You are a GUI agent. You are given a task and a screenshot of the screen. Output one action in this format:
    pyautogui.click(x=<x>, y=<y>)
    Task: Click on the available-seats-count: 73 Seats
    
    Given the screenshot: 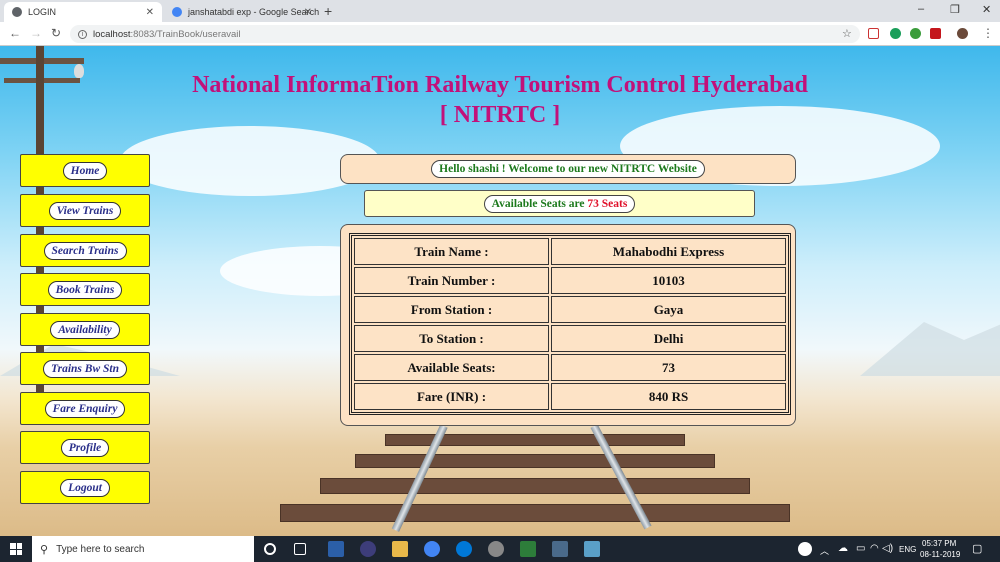 What is the action you would take?
    pyautogui.click(x=607, y=203)
    